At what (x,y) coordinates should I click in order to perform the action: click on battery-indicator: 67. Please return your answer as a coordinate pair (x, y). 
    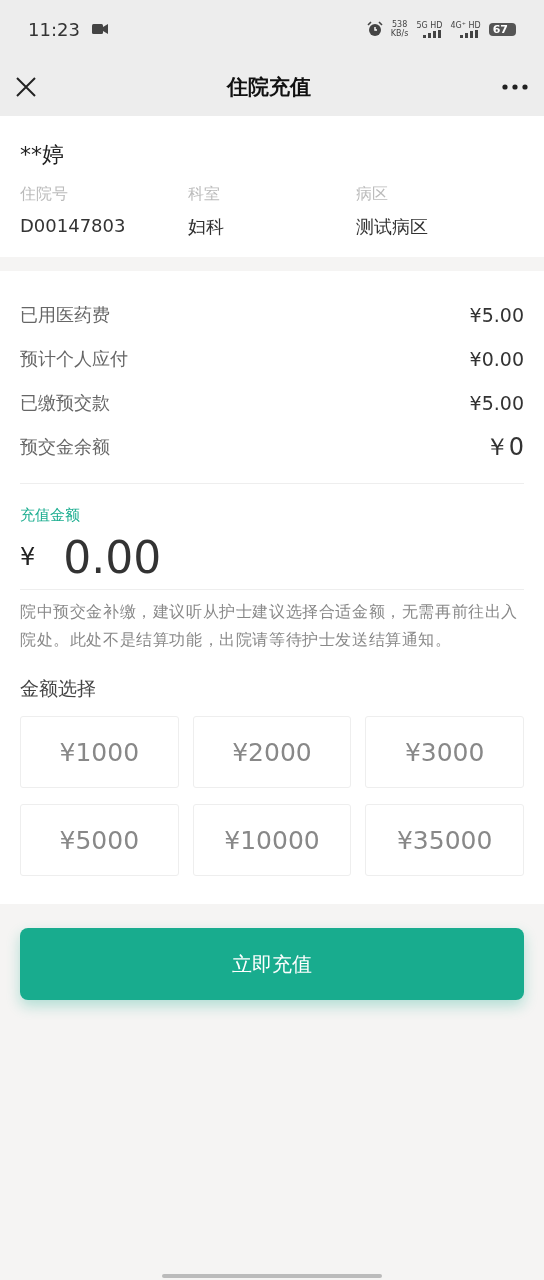
    Looking at the image, I should click on (502, 29).